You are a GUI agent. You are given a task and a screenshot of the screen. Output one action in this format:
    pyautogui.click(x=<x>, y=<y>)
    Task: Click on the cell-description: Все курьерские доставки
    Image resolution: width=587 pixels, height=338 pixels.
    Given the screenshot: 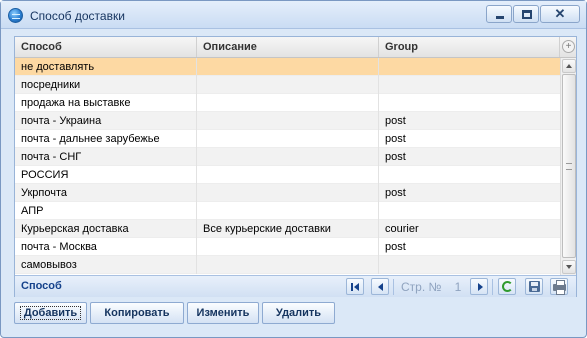 What is the action you would take?
    pyautogui.click(x=288, y=229)
    